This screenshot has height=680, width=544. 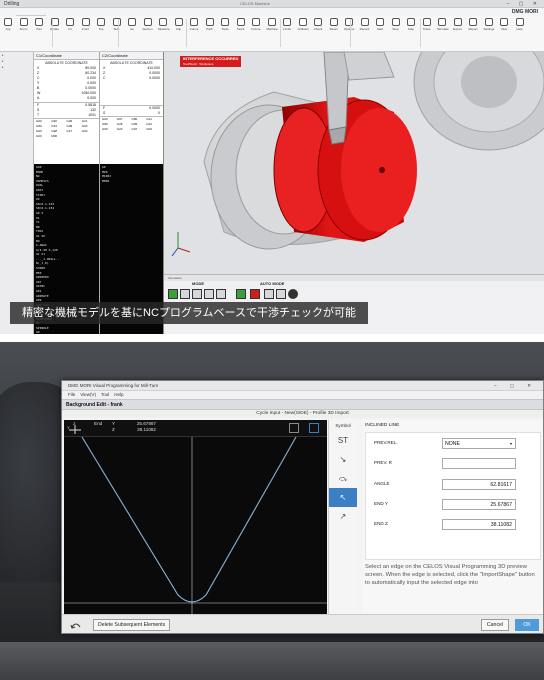 What do you see at coordinates (241, 294) in the screenshot?
I see `cycle-start-button` at bounding box center [241, 294].